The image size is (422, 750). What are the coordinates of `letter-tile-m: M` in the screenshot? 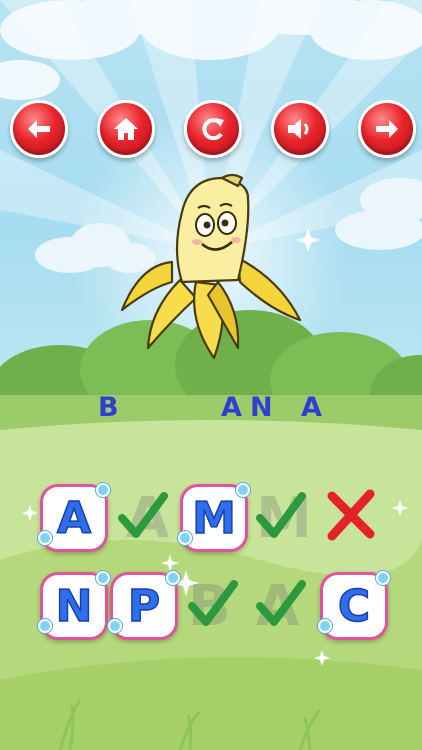 It's located at (214, 517).